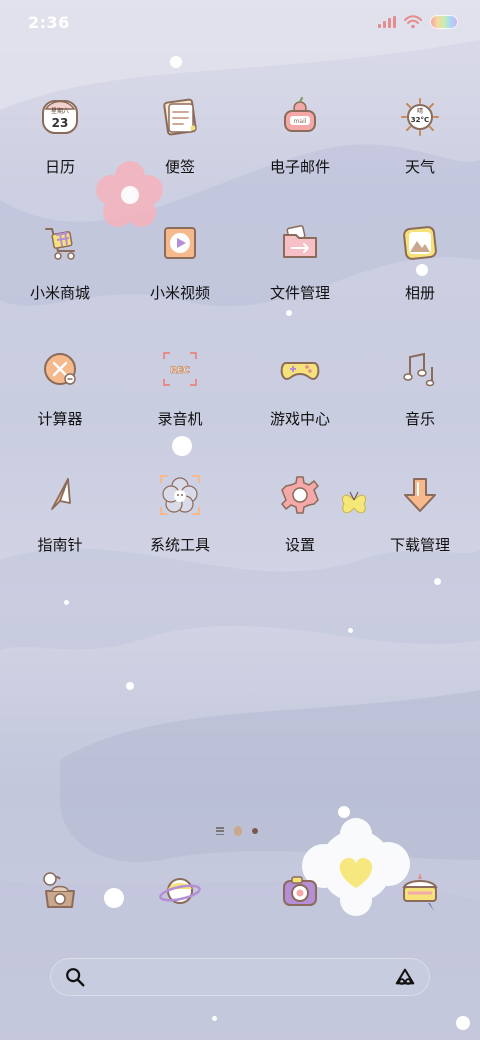 The width and height of the screenshot is (480, 1040). I want to click on app-calendar: 星期六 23 日历, so click(60, 140).